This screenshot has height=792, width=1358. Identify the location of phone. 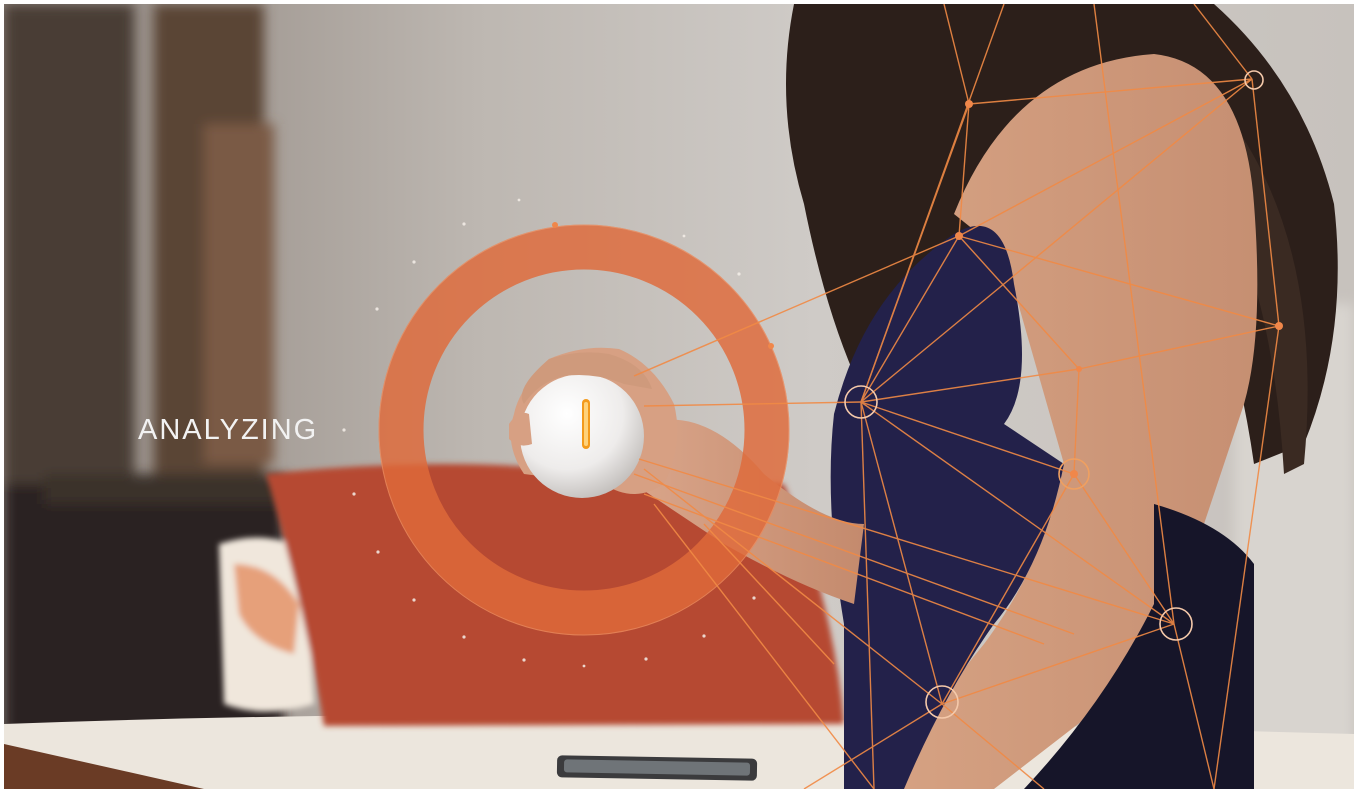
(657, 768).